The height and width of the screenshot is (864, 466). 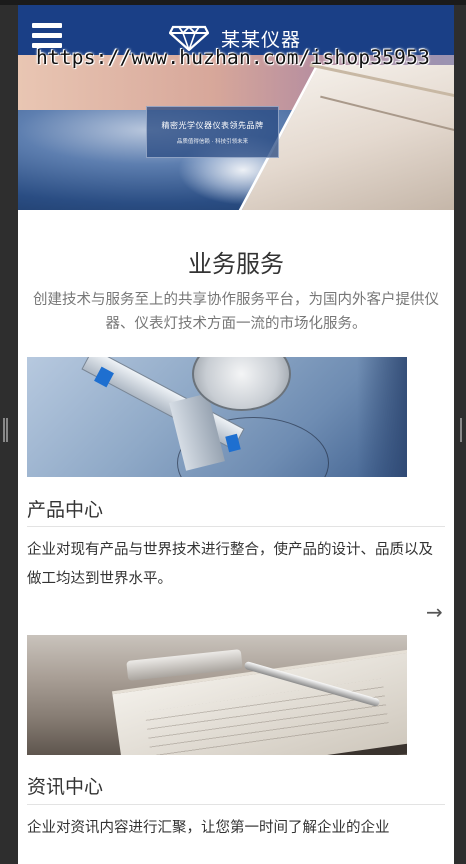 I want to click on product-center-description: 企业对现有产品与世界技术进行整合，使产品的设计、品质以及做工均达到世界水平。, so click(x=230, y=564).